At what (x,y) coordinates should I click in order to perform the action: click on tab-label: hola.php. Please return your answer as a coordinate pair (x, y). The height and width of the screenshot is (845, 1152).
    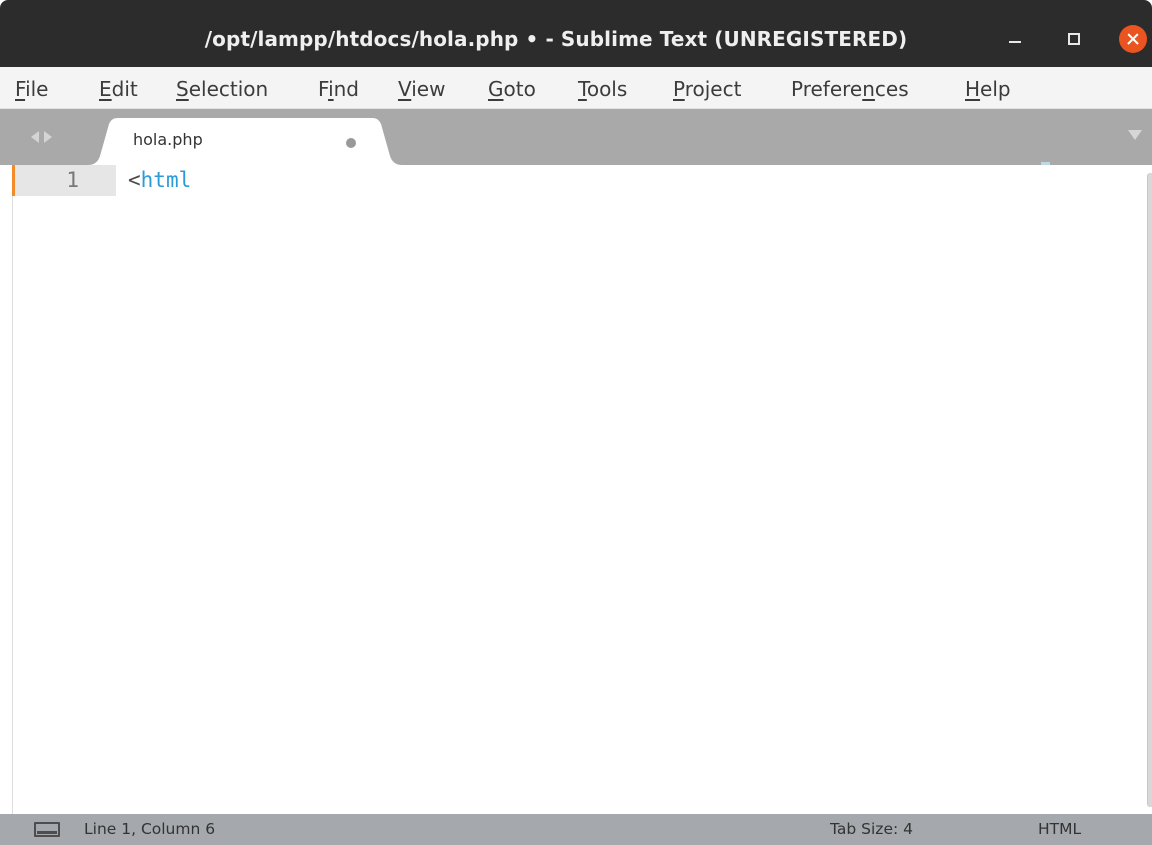
    Looking at the image, I should click on (168, 140).